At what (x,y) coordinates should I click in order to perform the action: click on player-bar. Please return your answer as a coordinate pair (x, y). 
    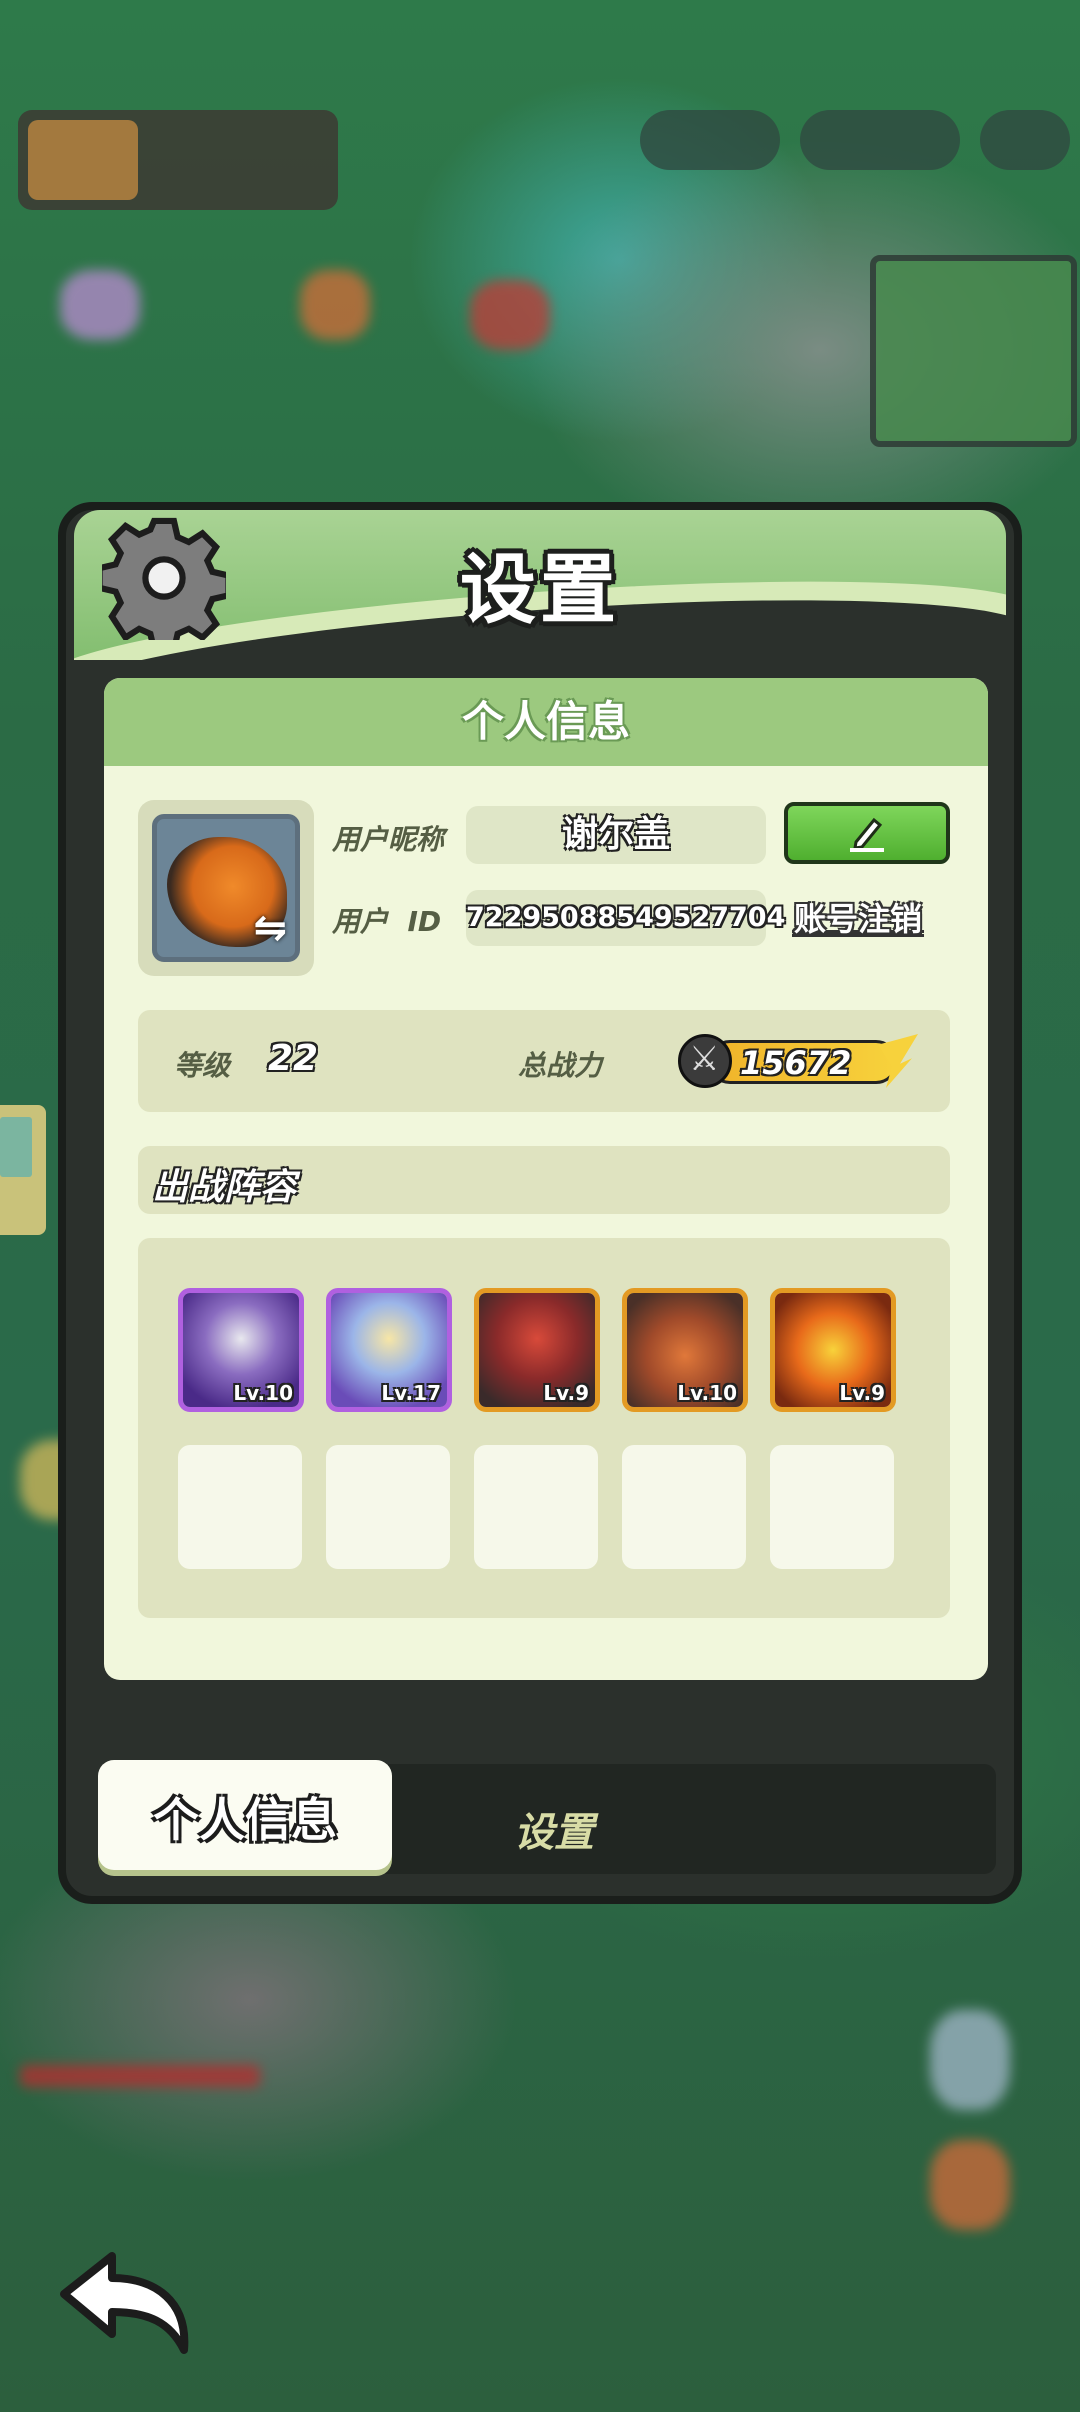
    Looking at the image, I should click on (178, 160).